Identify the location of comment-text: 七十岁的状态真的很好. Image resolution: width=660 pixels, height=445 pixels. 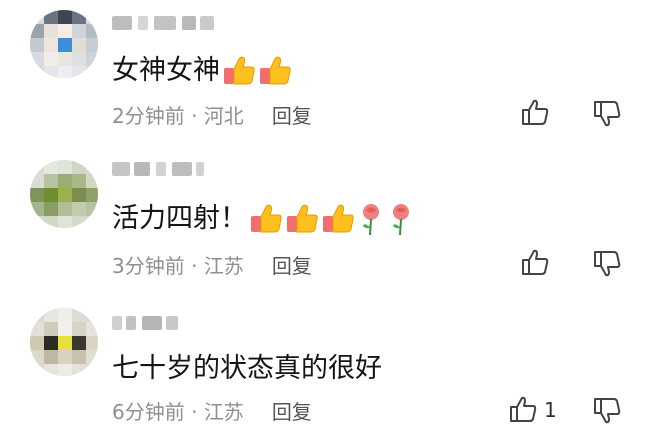
(247, 368).